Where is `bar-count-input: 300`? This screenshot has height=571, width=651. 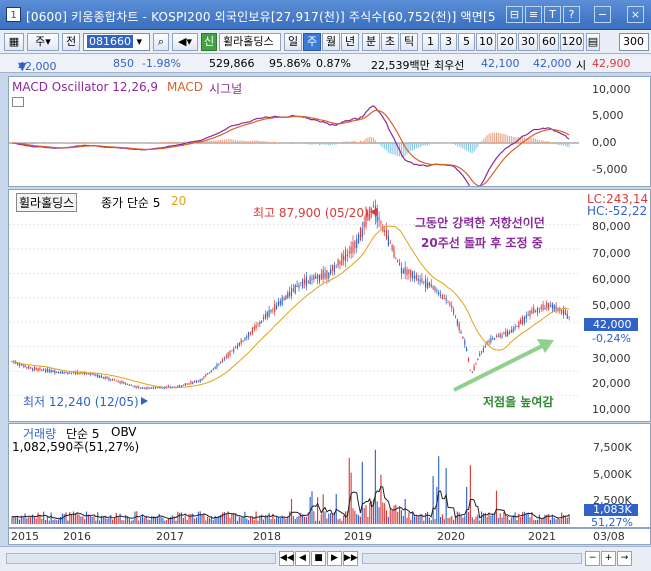
bar-count-input: 300 is located at coordinates (634, 42).